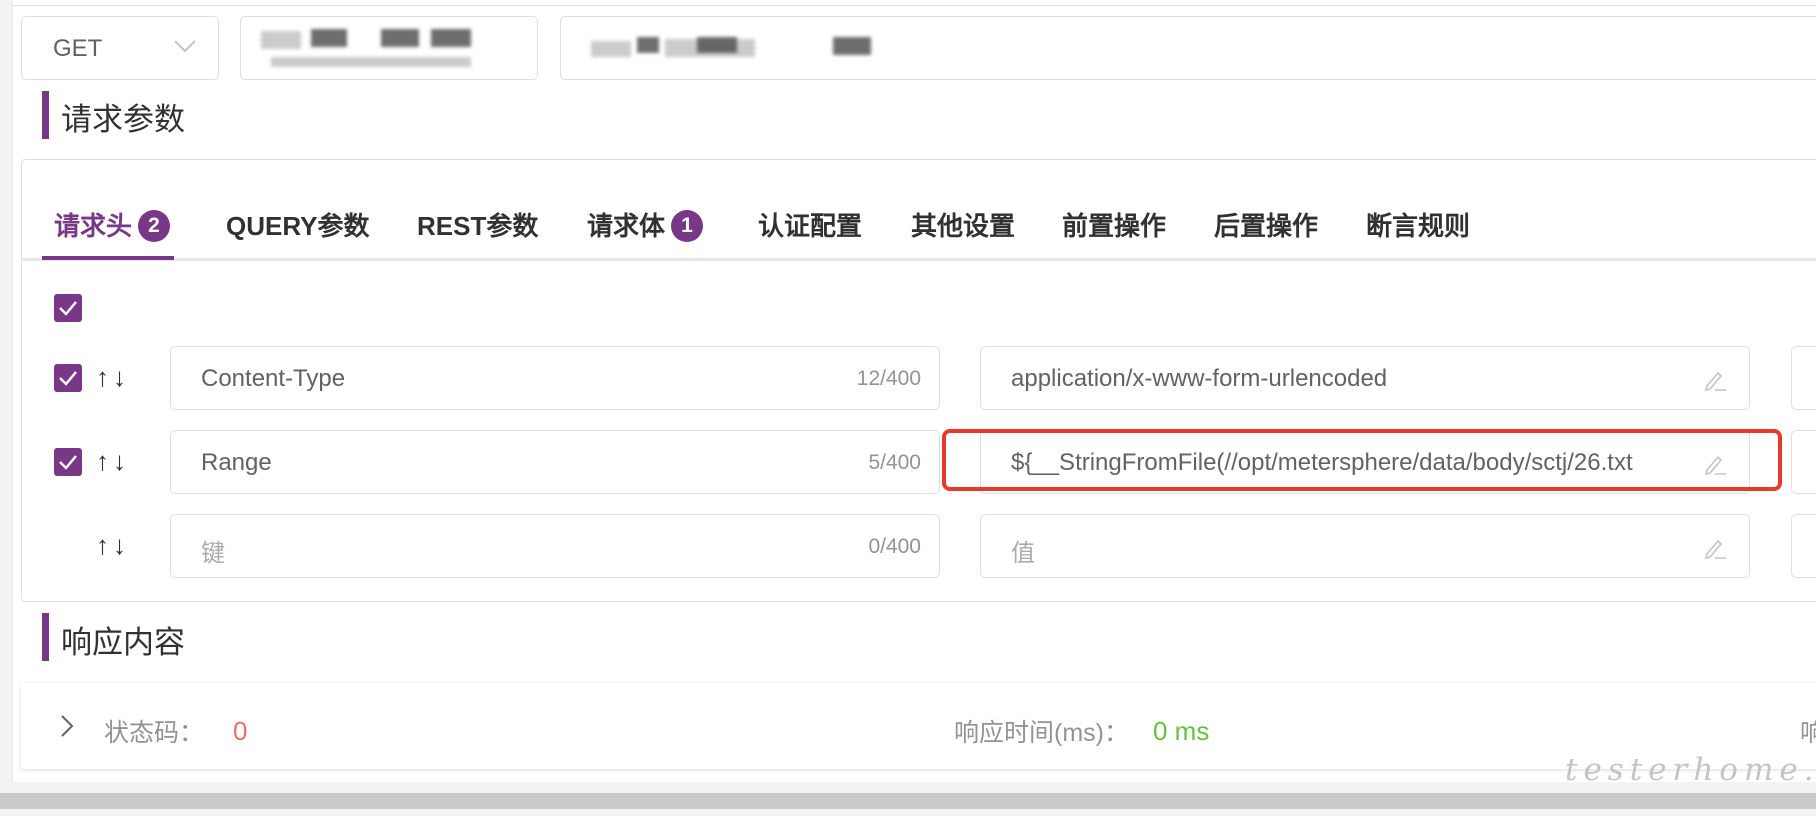 Image resolution: width=1816 pixels, height=816 pixels. I want to click on header-key-value: Range, so click(236, 462).